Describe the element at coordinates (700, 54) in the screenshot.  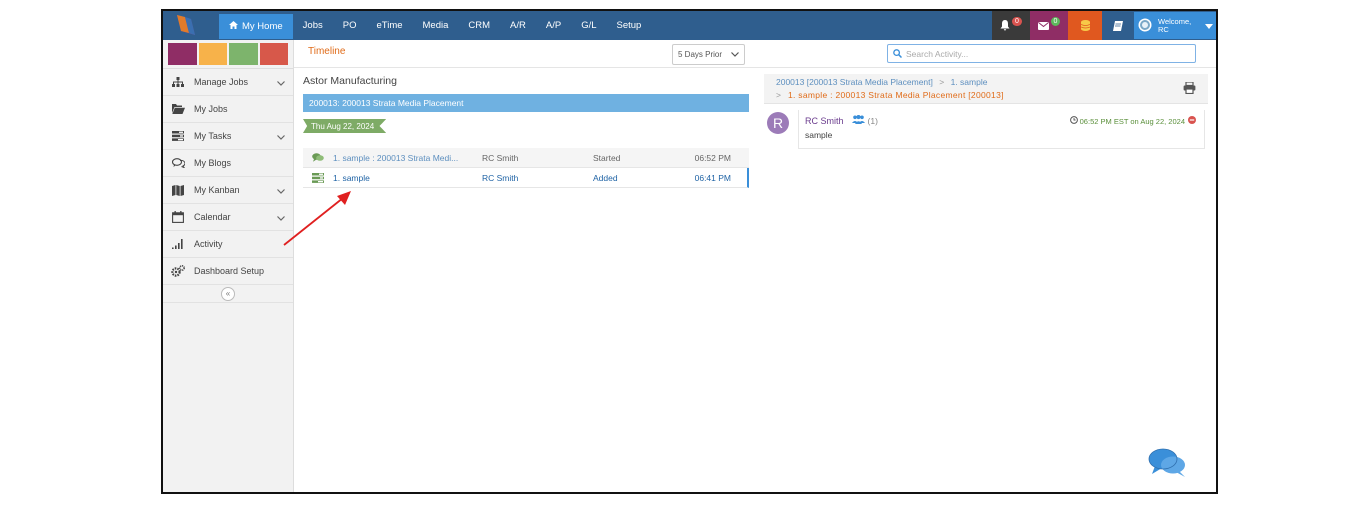
I see `range-select-value: 5 Days Prior` at that location.